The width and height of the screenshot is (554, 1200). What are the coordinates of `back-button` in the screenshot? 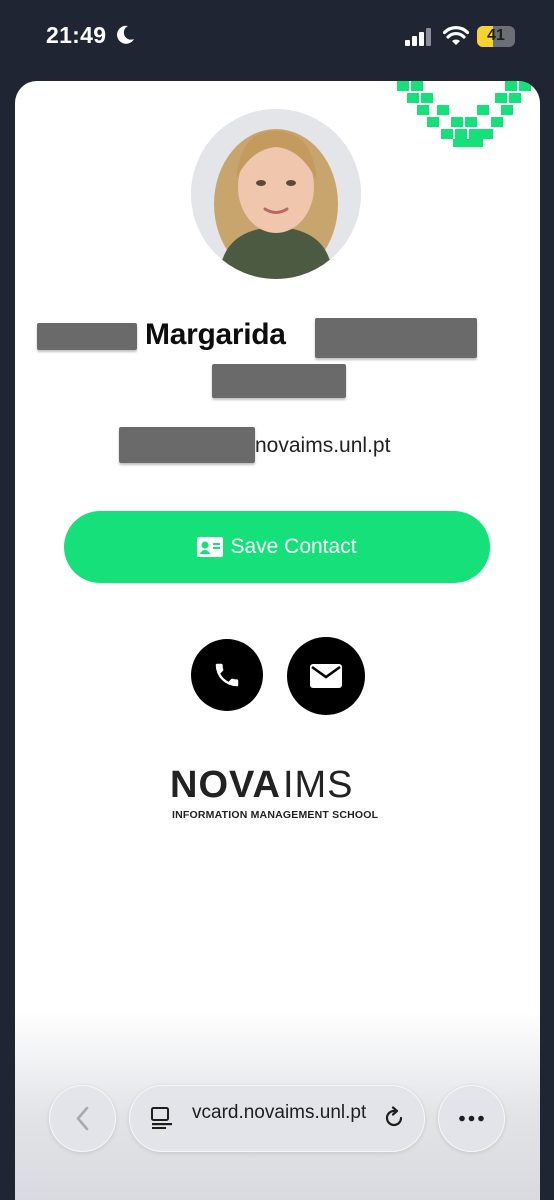 It's located at (82, 1118).